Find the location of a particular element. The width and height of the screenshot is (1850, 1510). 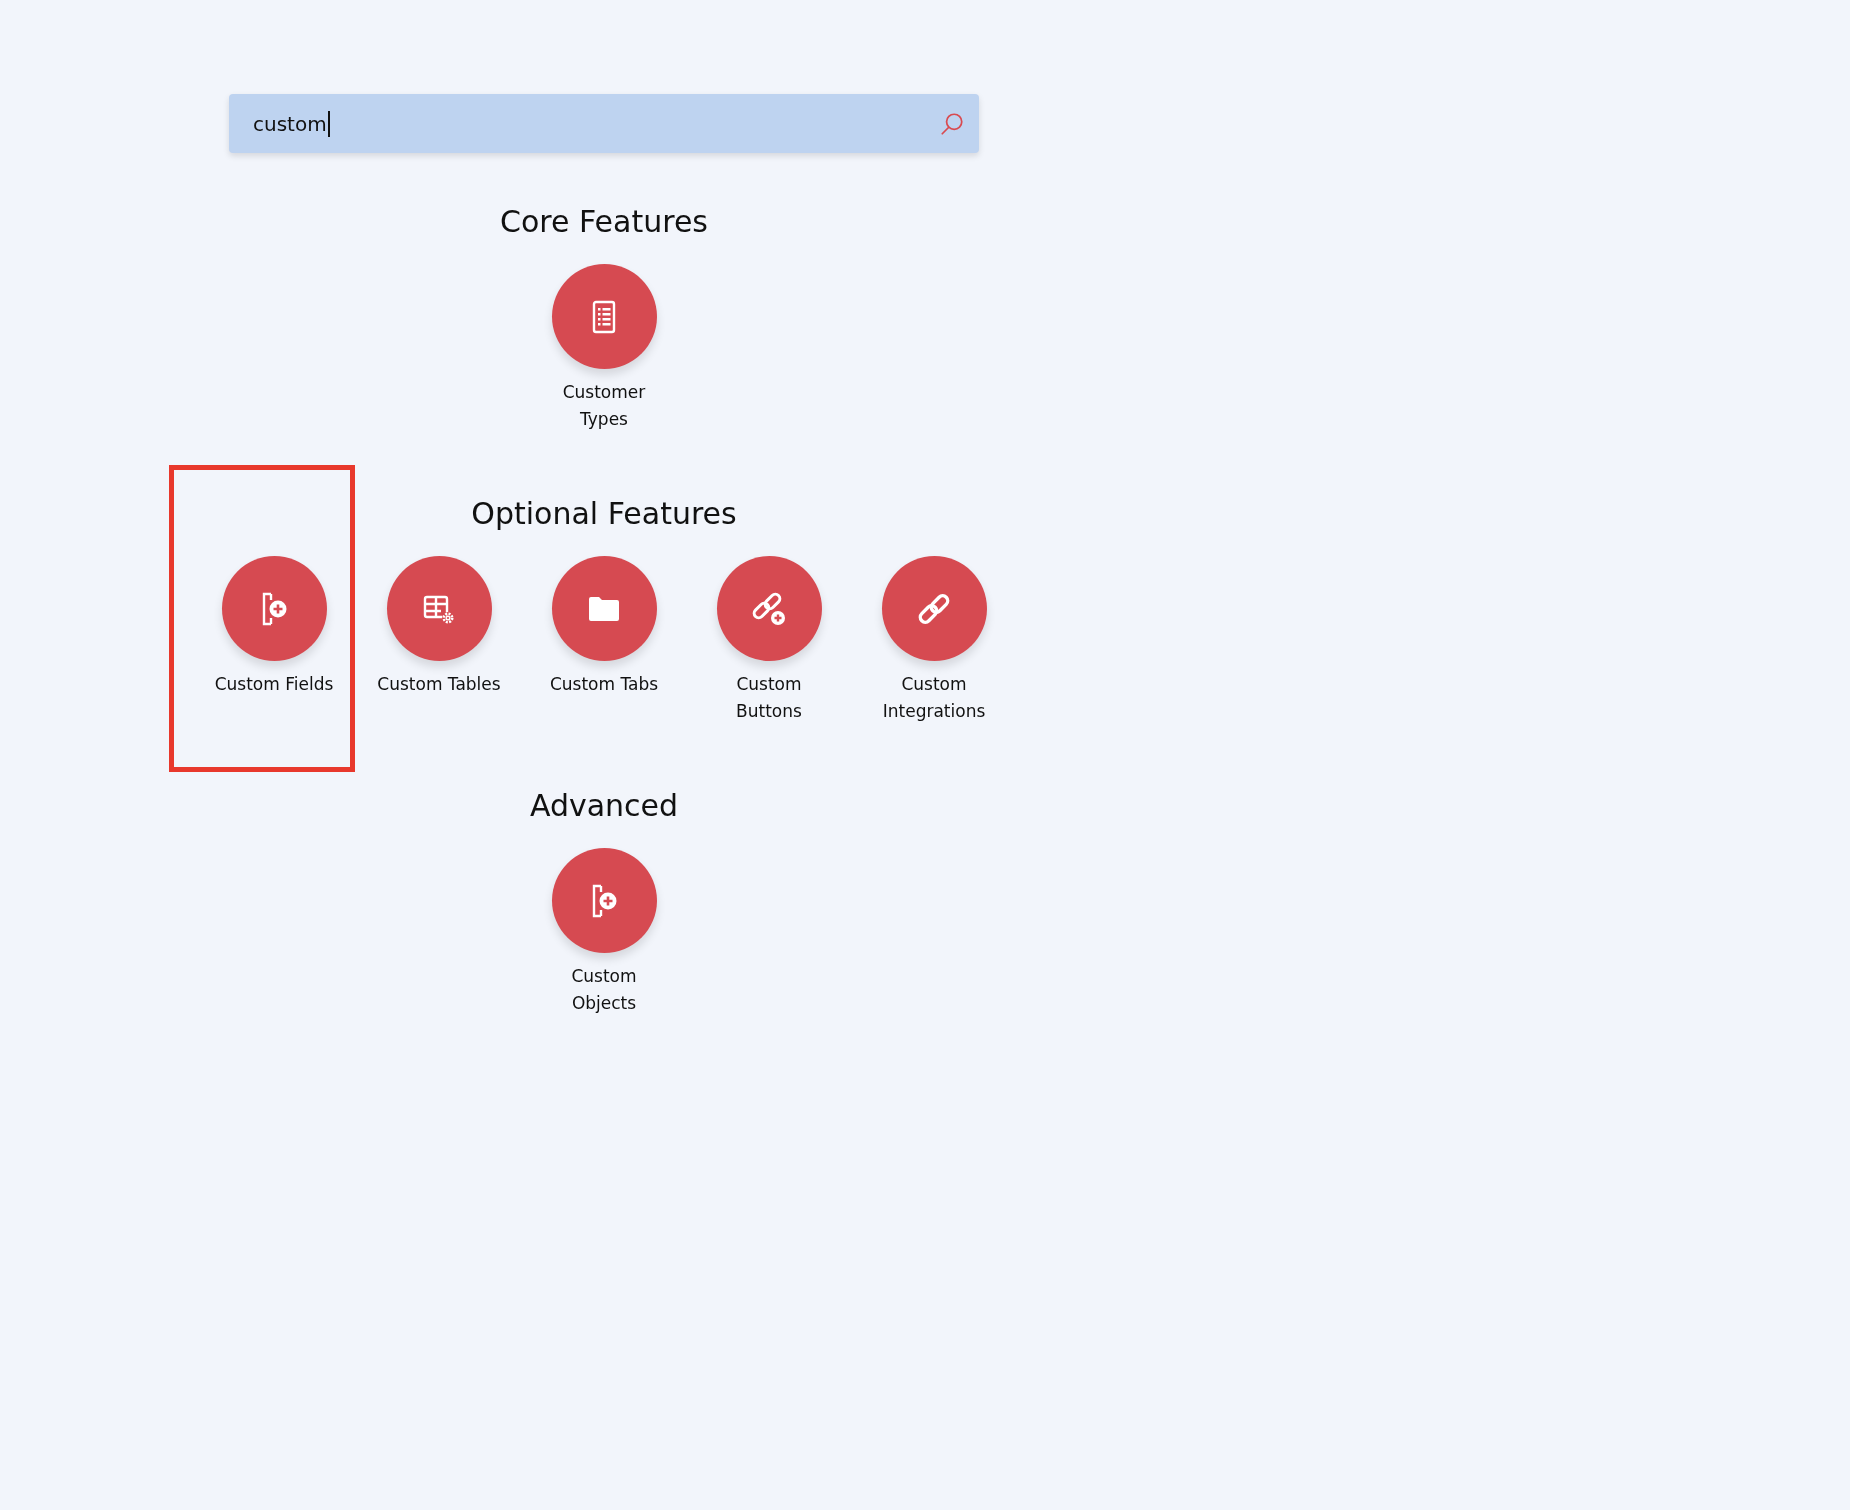

search-field: custom is located at coordinates (604, 123).